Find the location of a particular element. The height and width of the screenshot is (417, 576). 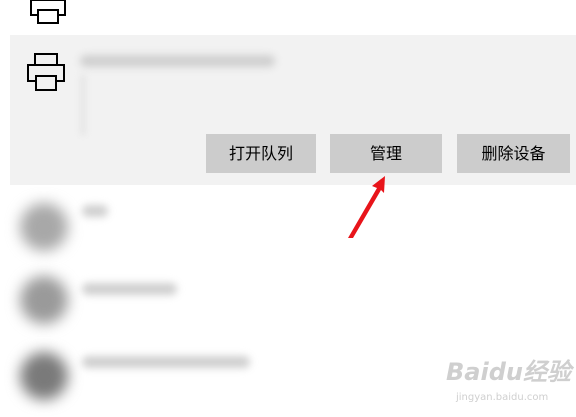

printer-list-item-previous is located at coordinates (288, 15).